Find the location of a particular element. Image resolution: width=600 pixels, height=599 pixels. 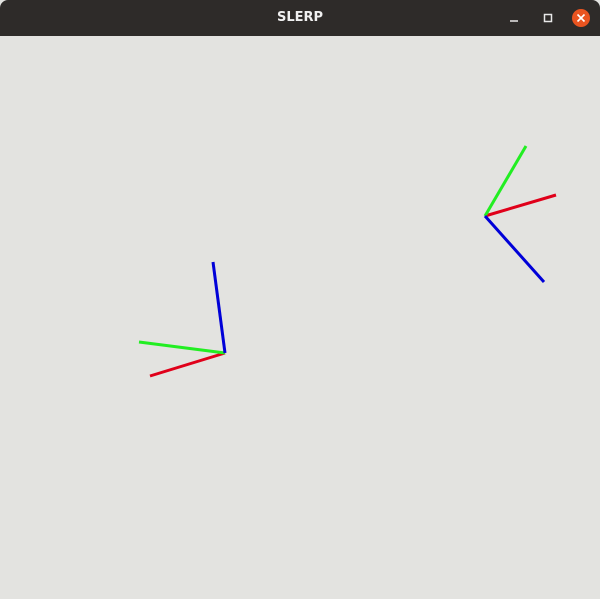

close-icon is located at coordinates (581, 18).